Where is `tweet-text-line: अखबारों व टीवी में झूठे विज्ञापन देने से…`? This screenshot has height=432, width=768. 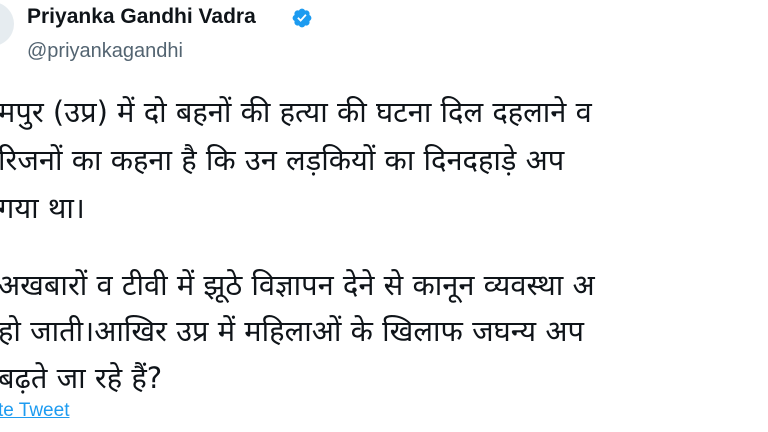
tweet-text-line: अखबारों व टीवी में झूठे विज्ञापन देने से… is located at coordinates (297, 285).